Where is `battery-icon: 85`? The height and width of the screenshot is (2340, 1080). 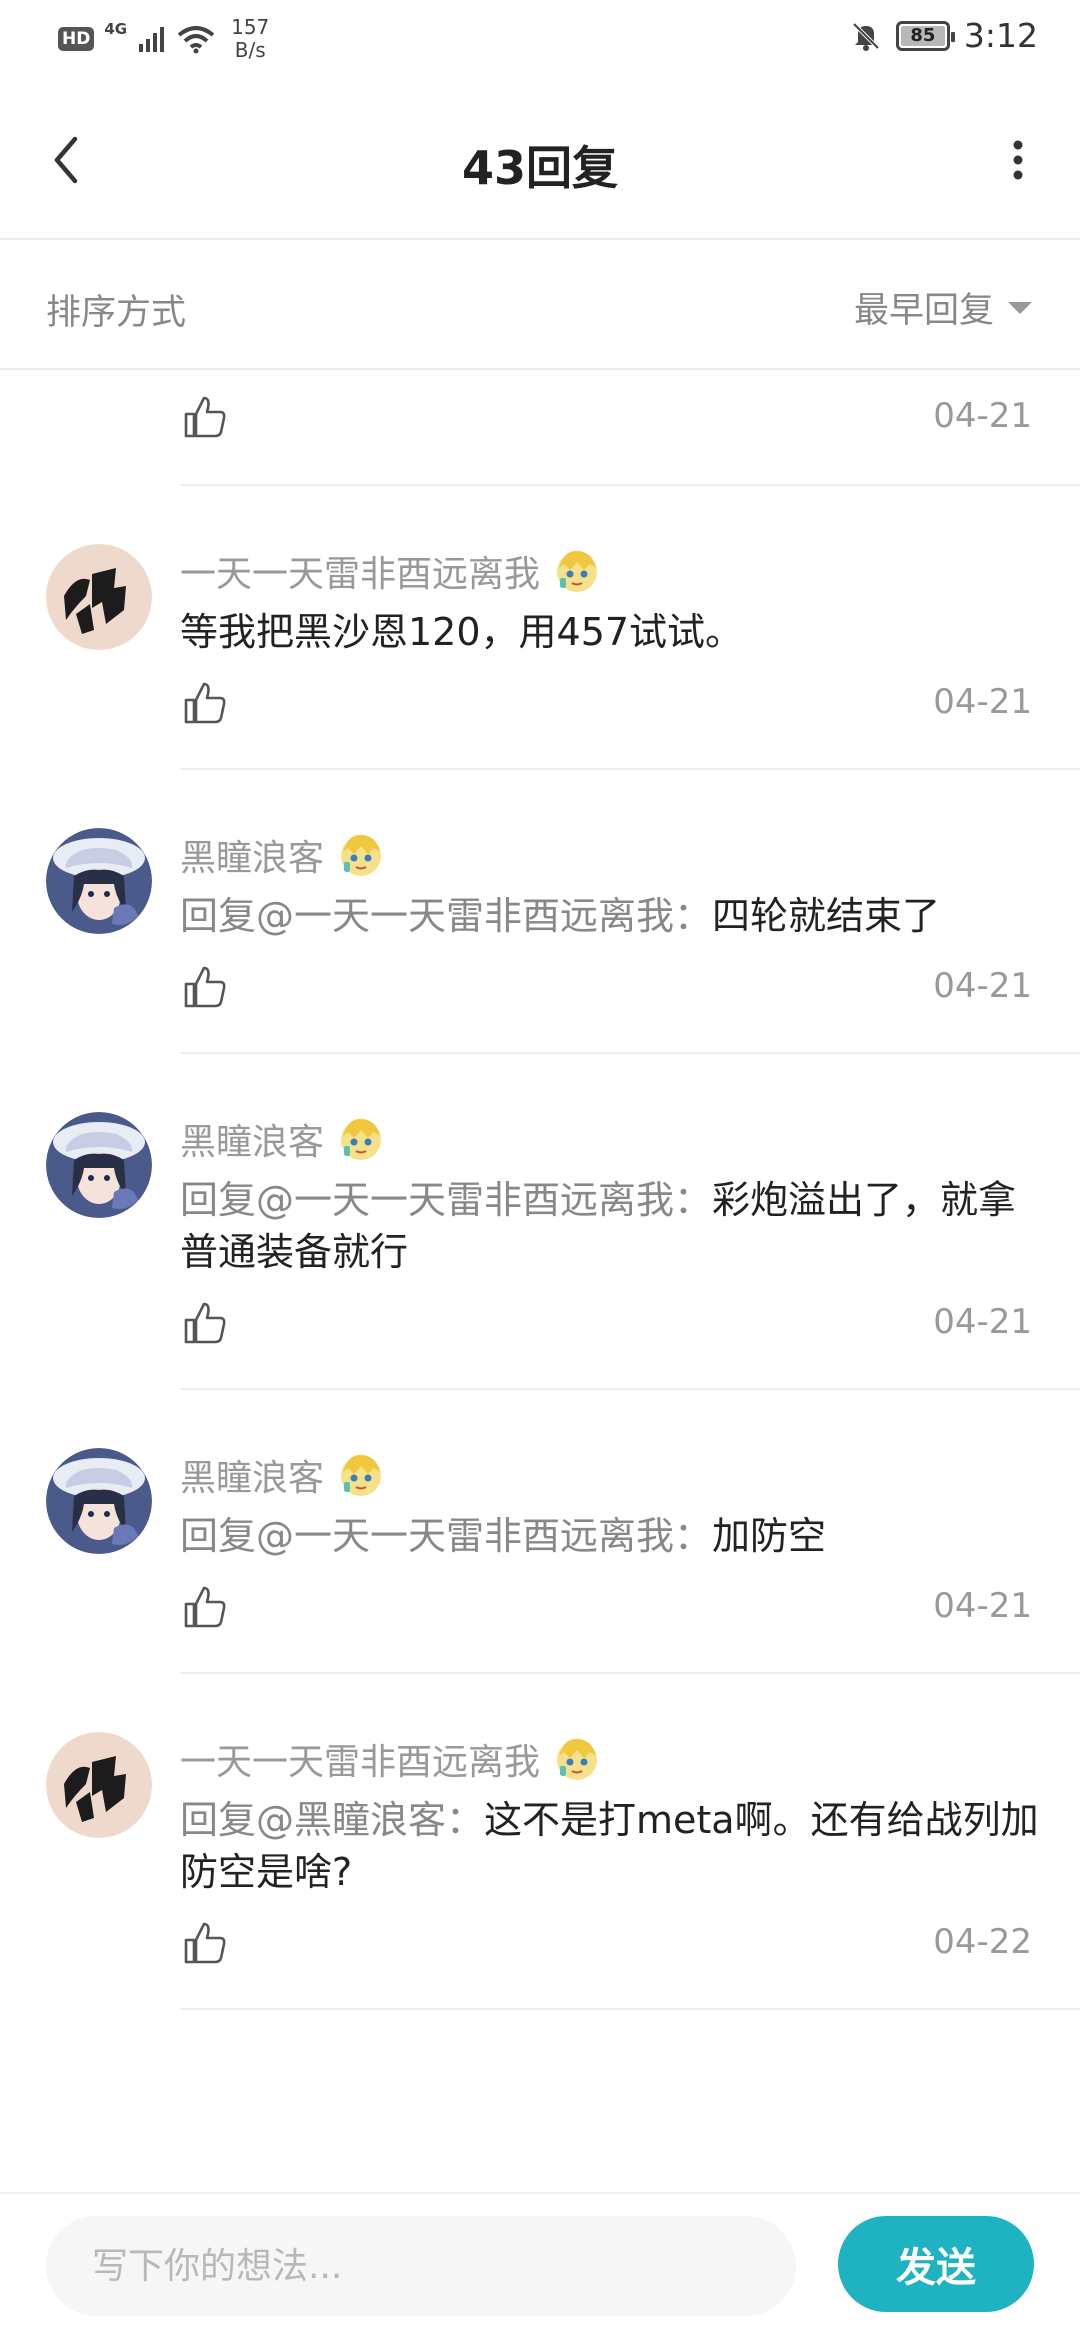
battery-icon: 85 is located at coordinates (925, 35).